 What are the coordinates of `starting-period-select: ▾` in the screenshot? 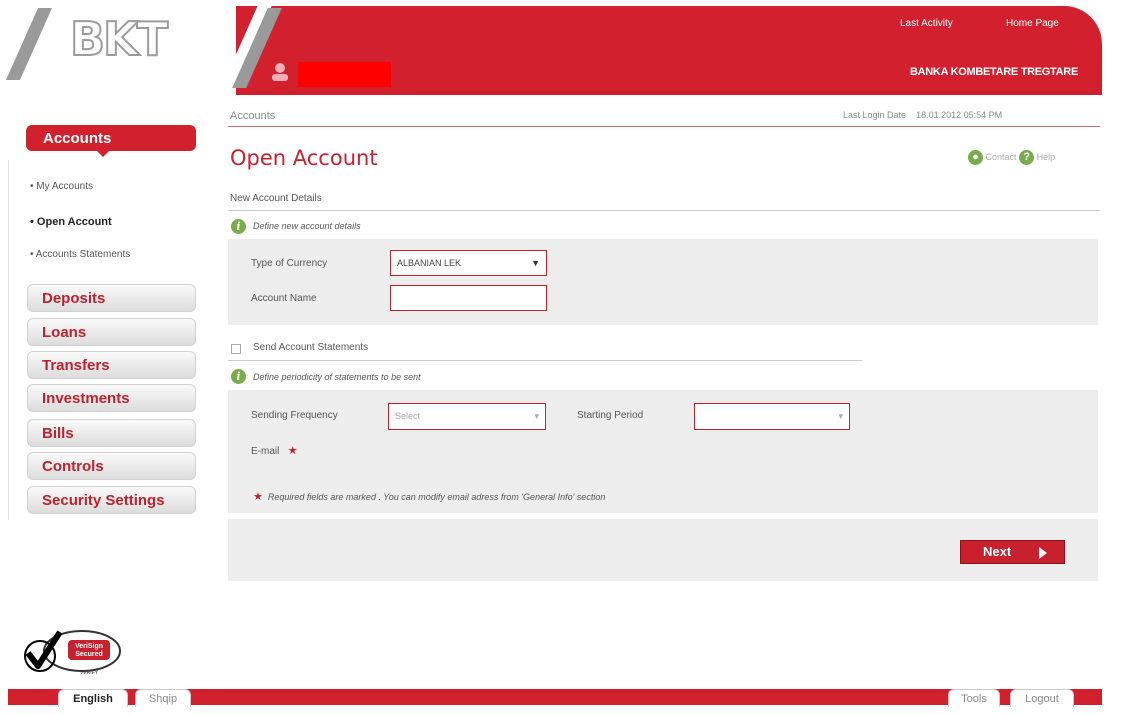 It's located at (772, 416).